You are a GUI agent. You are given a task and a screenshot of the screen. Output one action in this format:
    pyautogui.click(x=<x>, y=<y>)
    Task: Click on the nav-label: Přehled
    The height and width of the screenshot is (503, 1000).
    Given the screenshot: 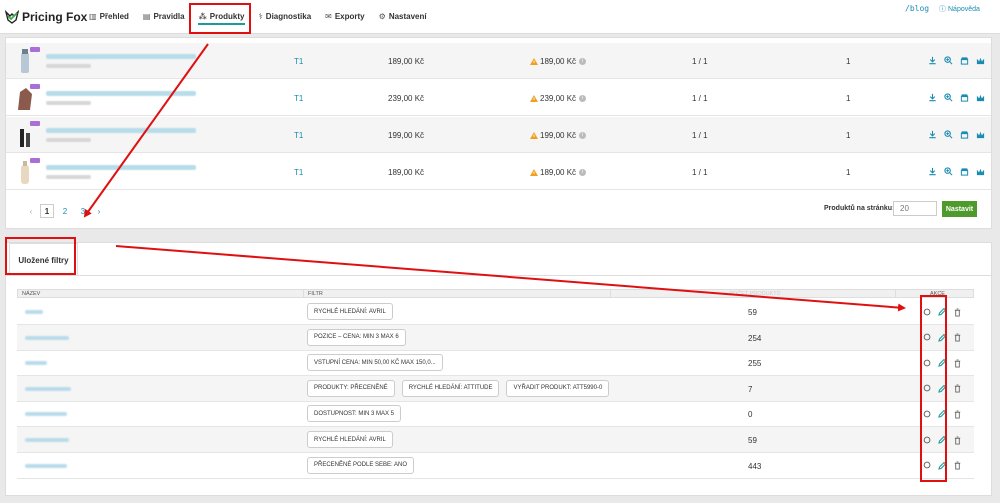 What is the action you would take?
    pyautogui.click(x=114, y=16)
    